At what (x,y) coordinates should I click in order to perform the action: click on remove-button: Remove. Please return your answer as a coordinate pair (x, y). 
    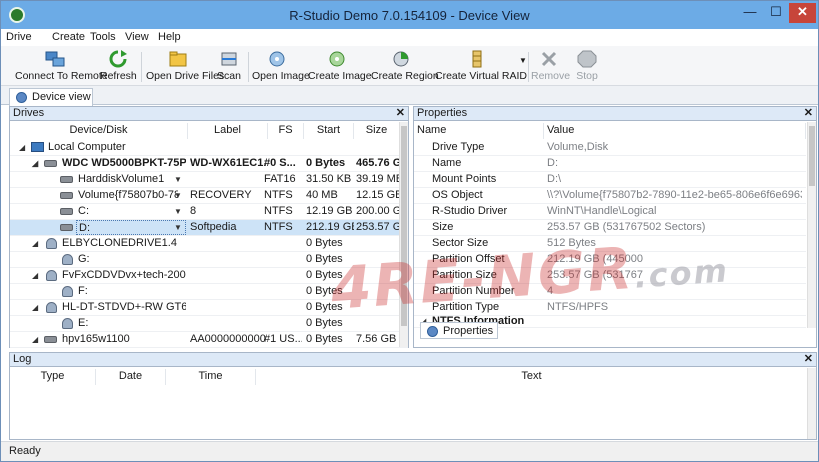
    Looking at the image, I should click on (550, 66).